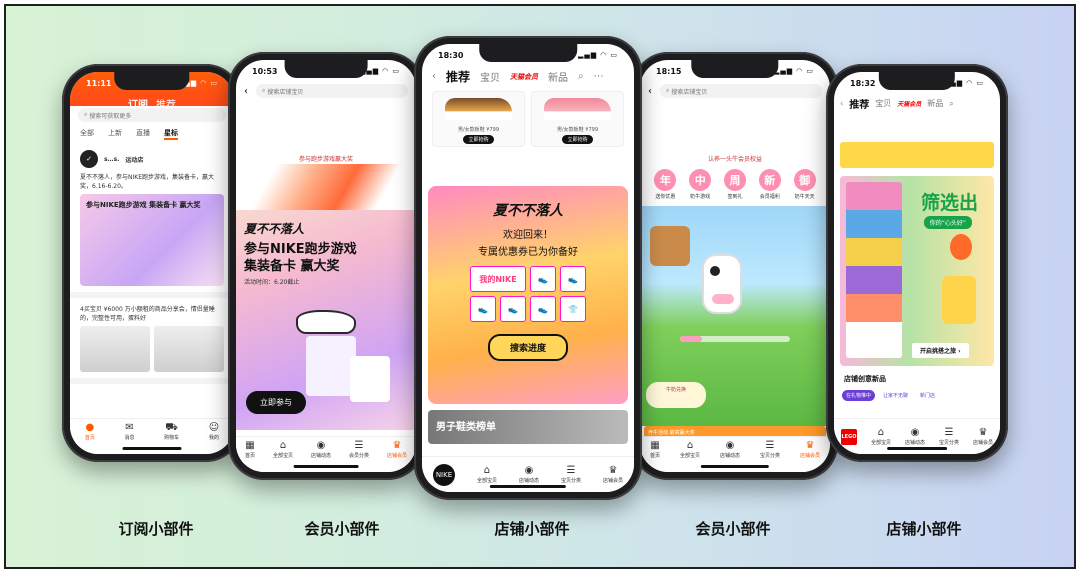  Describe the element at coordinates (927, 395) in the screenshot. I see `chip: 新门店` at that location.